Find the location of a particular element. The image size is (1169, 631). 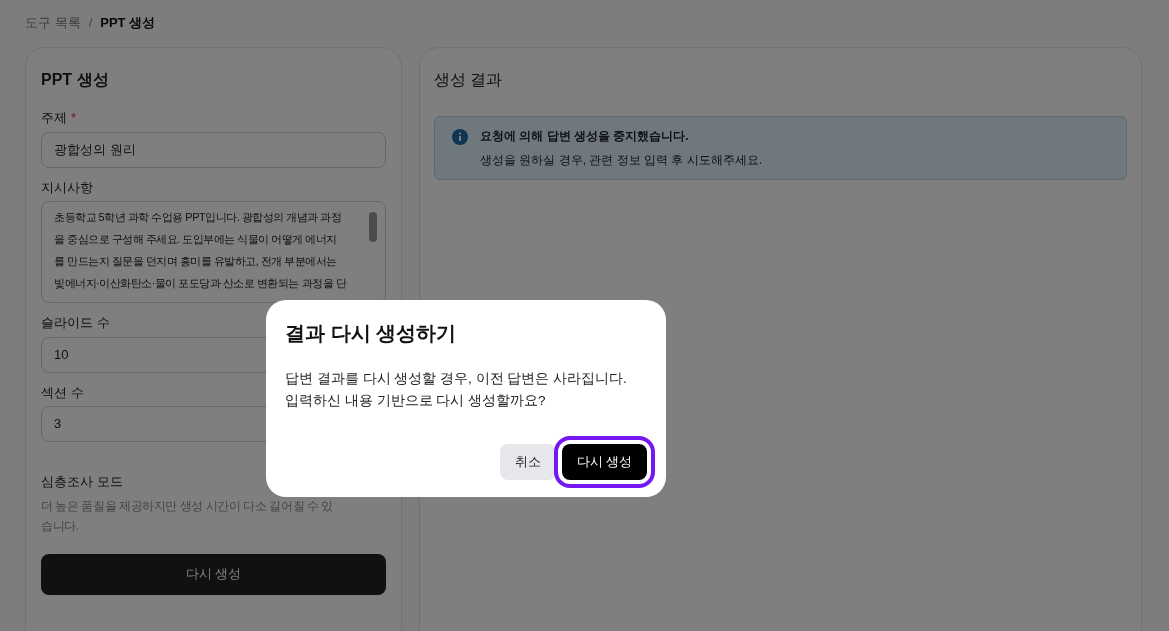

card-title: 생성 결과 is located at coordinates (469, 80).